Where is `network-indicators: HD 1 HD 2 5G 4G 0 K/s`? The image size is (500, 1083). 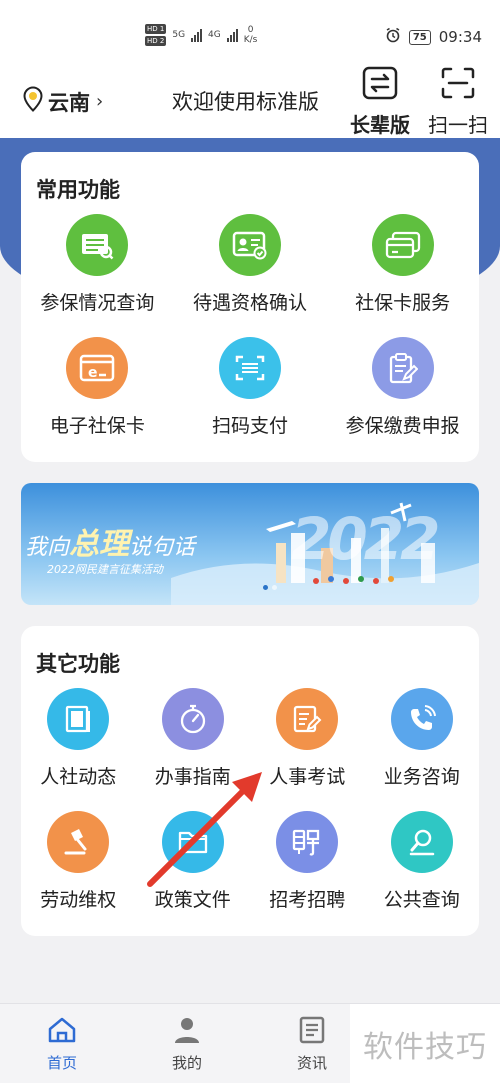 network-indicators: HD 1 HD 2 5G 4G 0 K/s is located at coordinates (201, 35).